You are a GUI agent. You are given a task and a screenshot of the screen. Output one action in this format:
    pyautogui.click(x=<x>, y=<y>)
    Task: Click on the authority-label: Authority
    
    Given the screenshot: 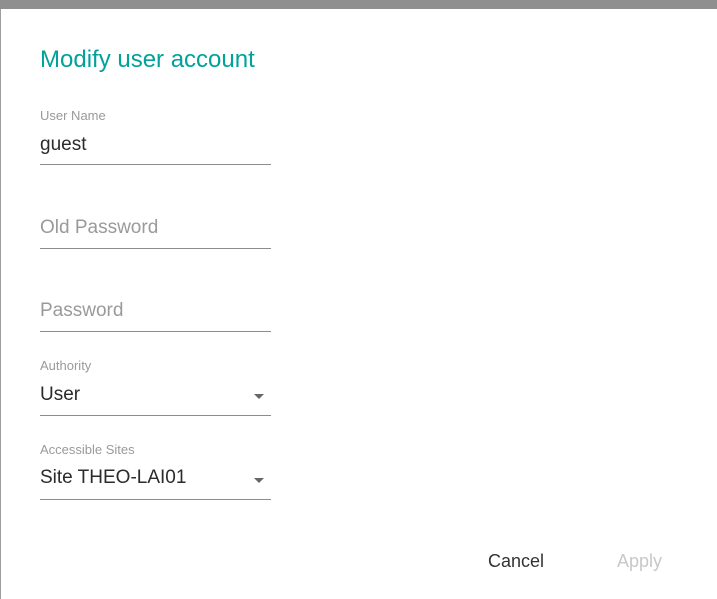 What is the action you would take?
    pyautogui.click(x=66, y=365)
    